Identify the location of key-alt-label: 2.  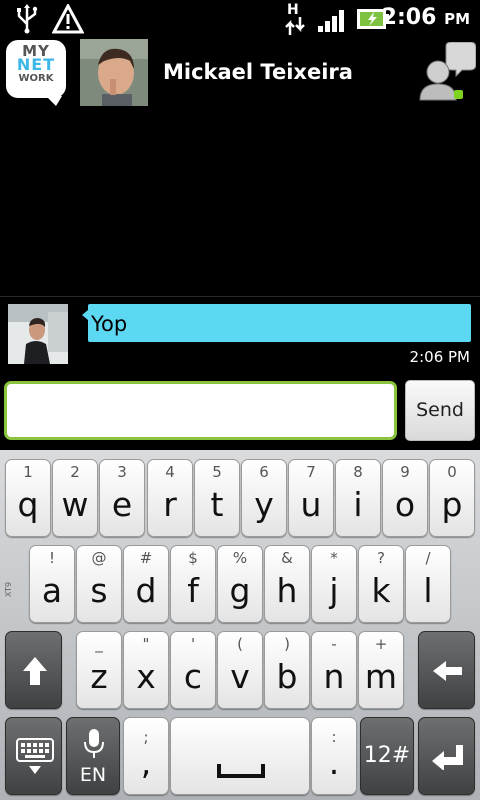
(75, 472).